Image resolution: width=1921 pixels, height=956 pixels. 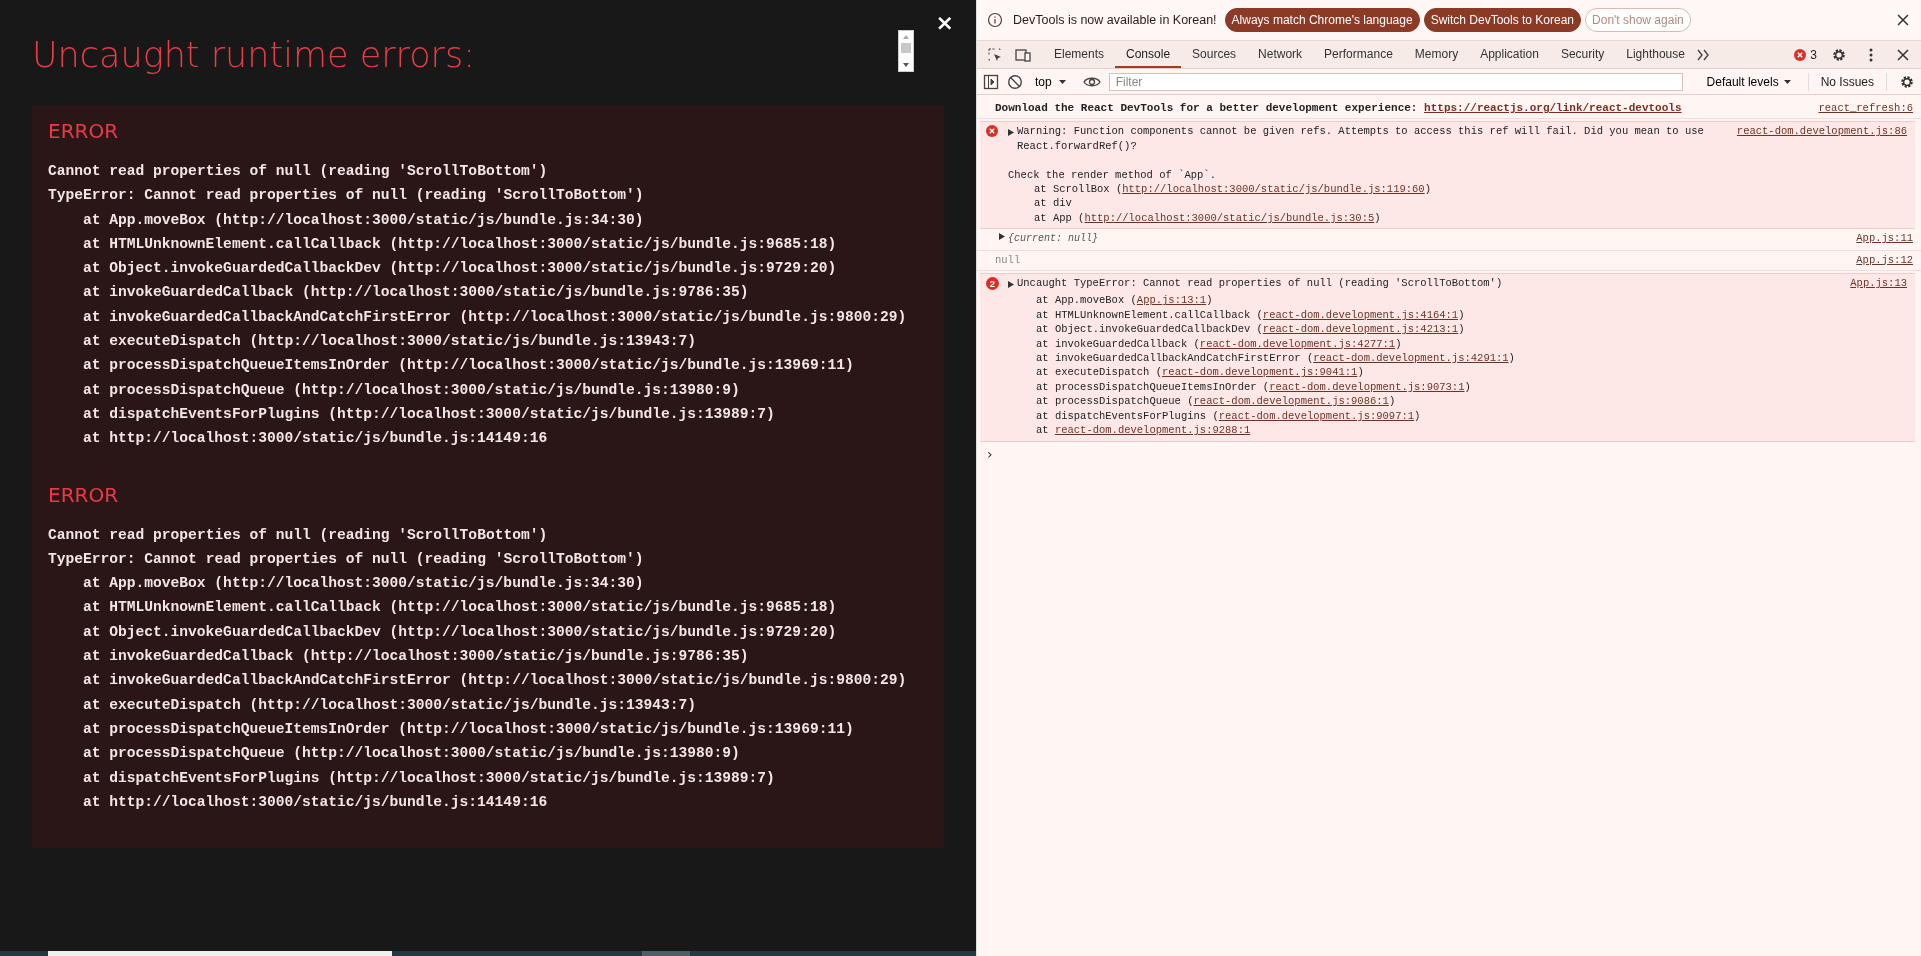 I want to click on object-value: {current: null}, so click(x=1053, y=239).